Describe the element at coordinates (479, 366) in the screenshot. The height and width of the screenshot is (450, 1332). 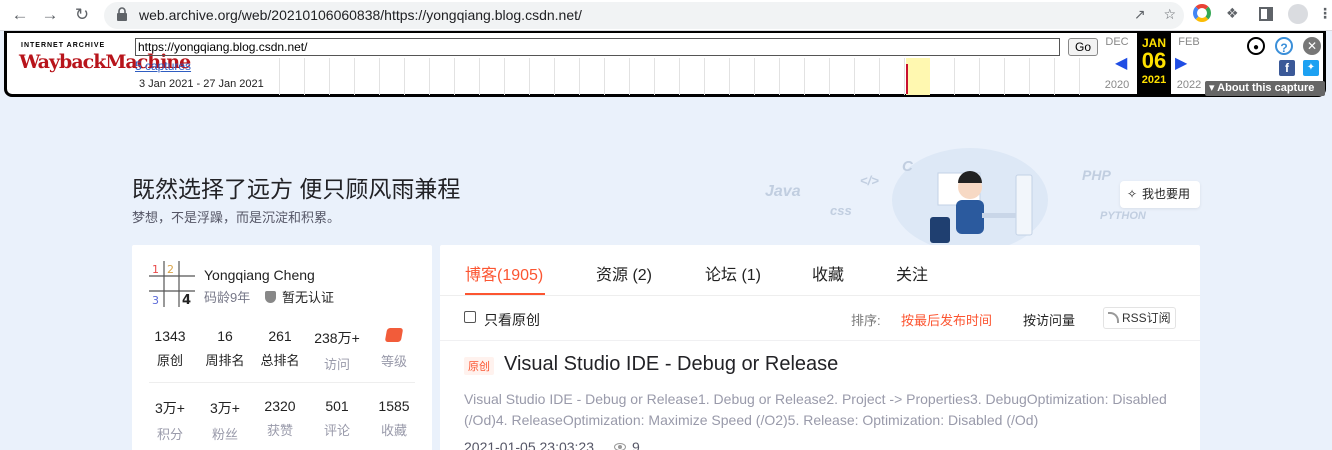
I see `original-badge: 原创` at that location.